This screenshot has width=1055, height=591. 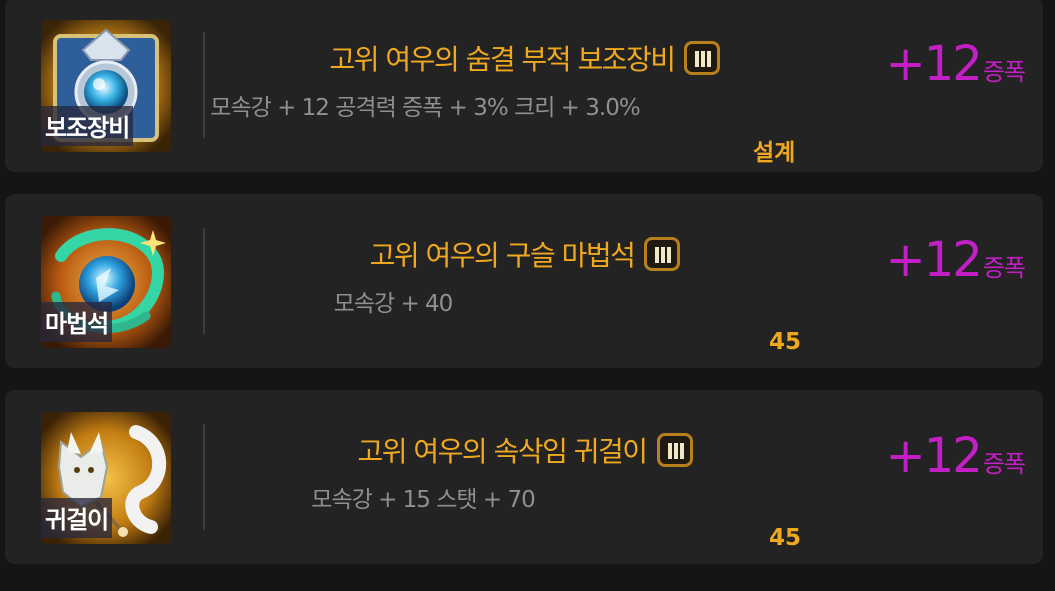 I want to click on item-stats: 모속강 + 15 스탯 + 70, so click(x=423, y=500).